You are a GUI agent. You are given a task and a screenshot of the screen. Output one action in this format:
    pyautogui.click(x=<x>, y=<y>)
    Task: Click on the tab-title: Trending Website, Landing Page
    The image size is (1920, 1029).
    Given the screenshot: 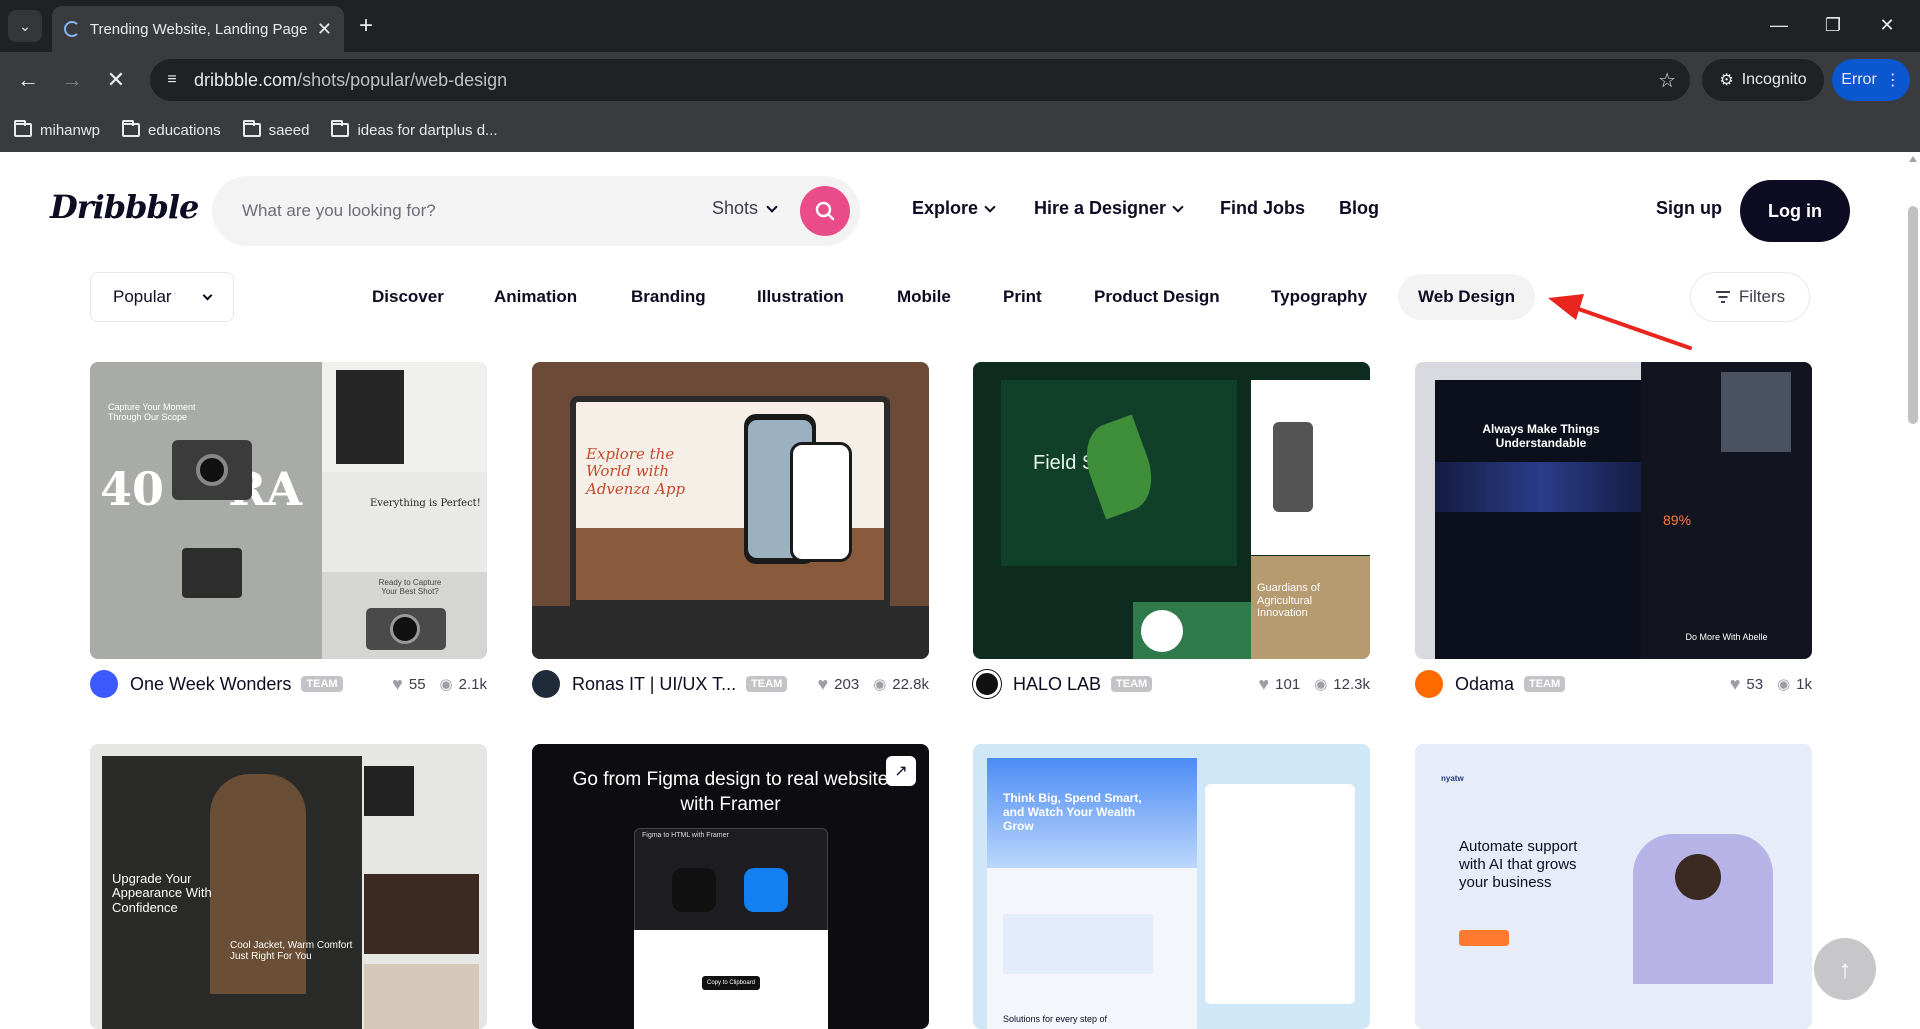 What is the action you would take?
    pyautogui.click(x=198, y=29)
    